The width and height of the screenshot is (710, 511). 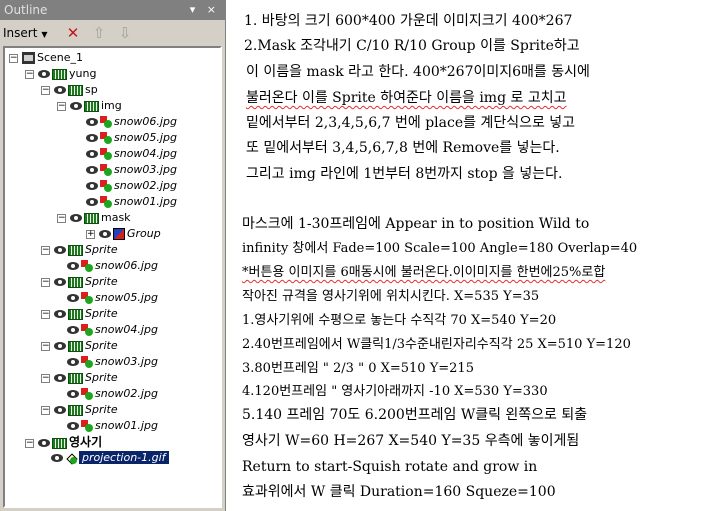 I want to click on tree-item-group: + Group, so click(x=123, y=234).